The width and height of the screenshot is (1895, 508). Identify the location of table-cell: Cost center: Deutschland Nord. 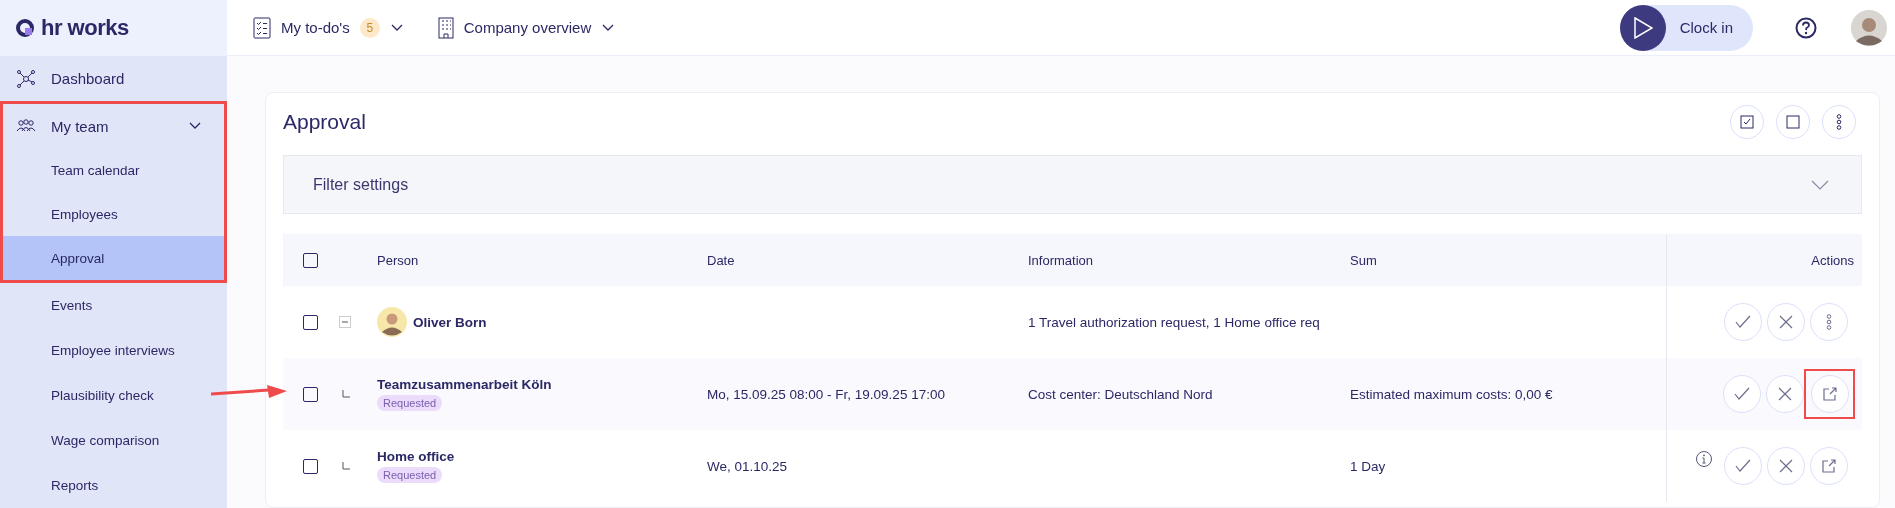
(1120, 394).